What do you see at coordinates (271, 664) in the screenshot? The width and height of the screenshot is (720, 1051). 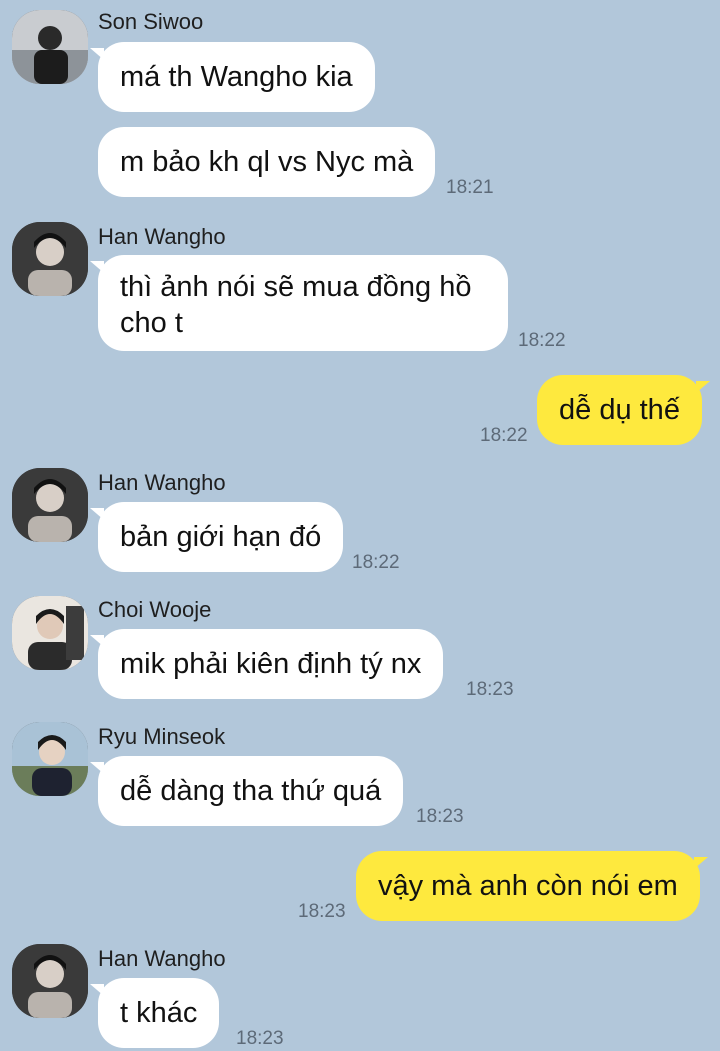 I see `message-text: mik phải kiên định tý nx` at bounding box center [271, 664].